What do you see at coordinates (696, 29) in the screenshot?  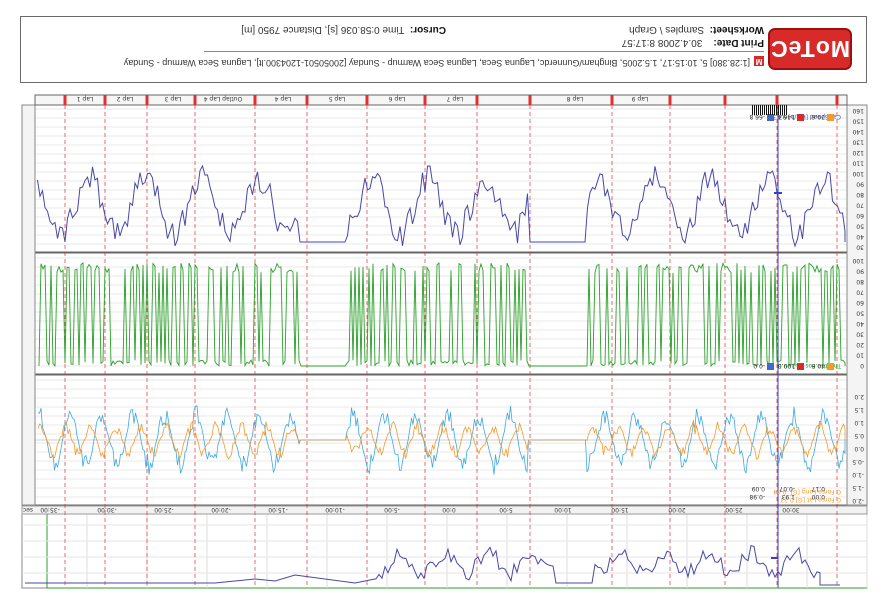 I see `worksheet-name: Worksheet: Samples \ Graph` at bounding box center [696, 29].